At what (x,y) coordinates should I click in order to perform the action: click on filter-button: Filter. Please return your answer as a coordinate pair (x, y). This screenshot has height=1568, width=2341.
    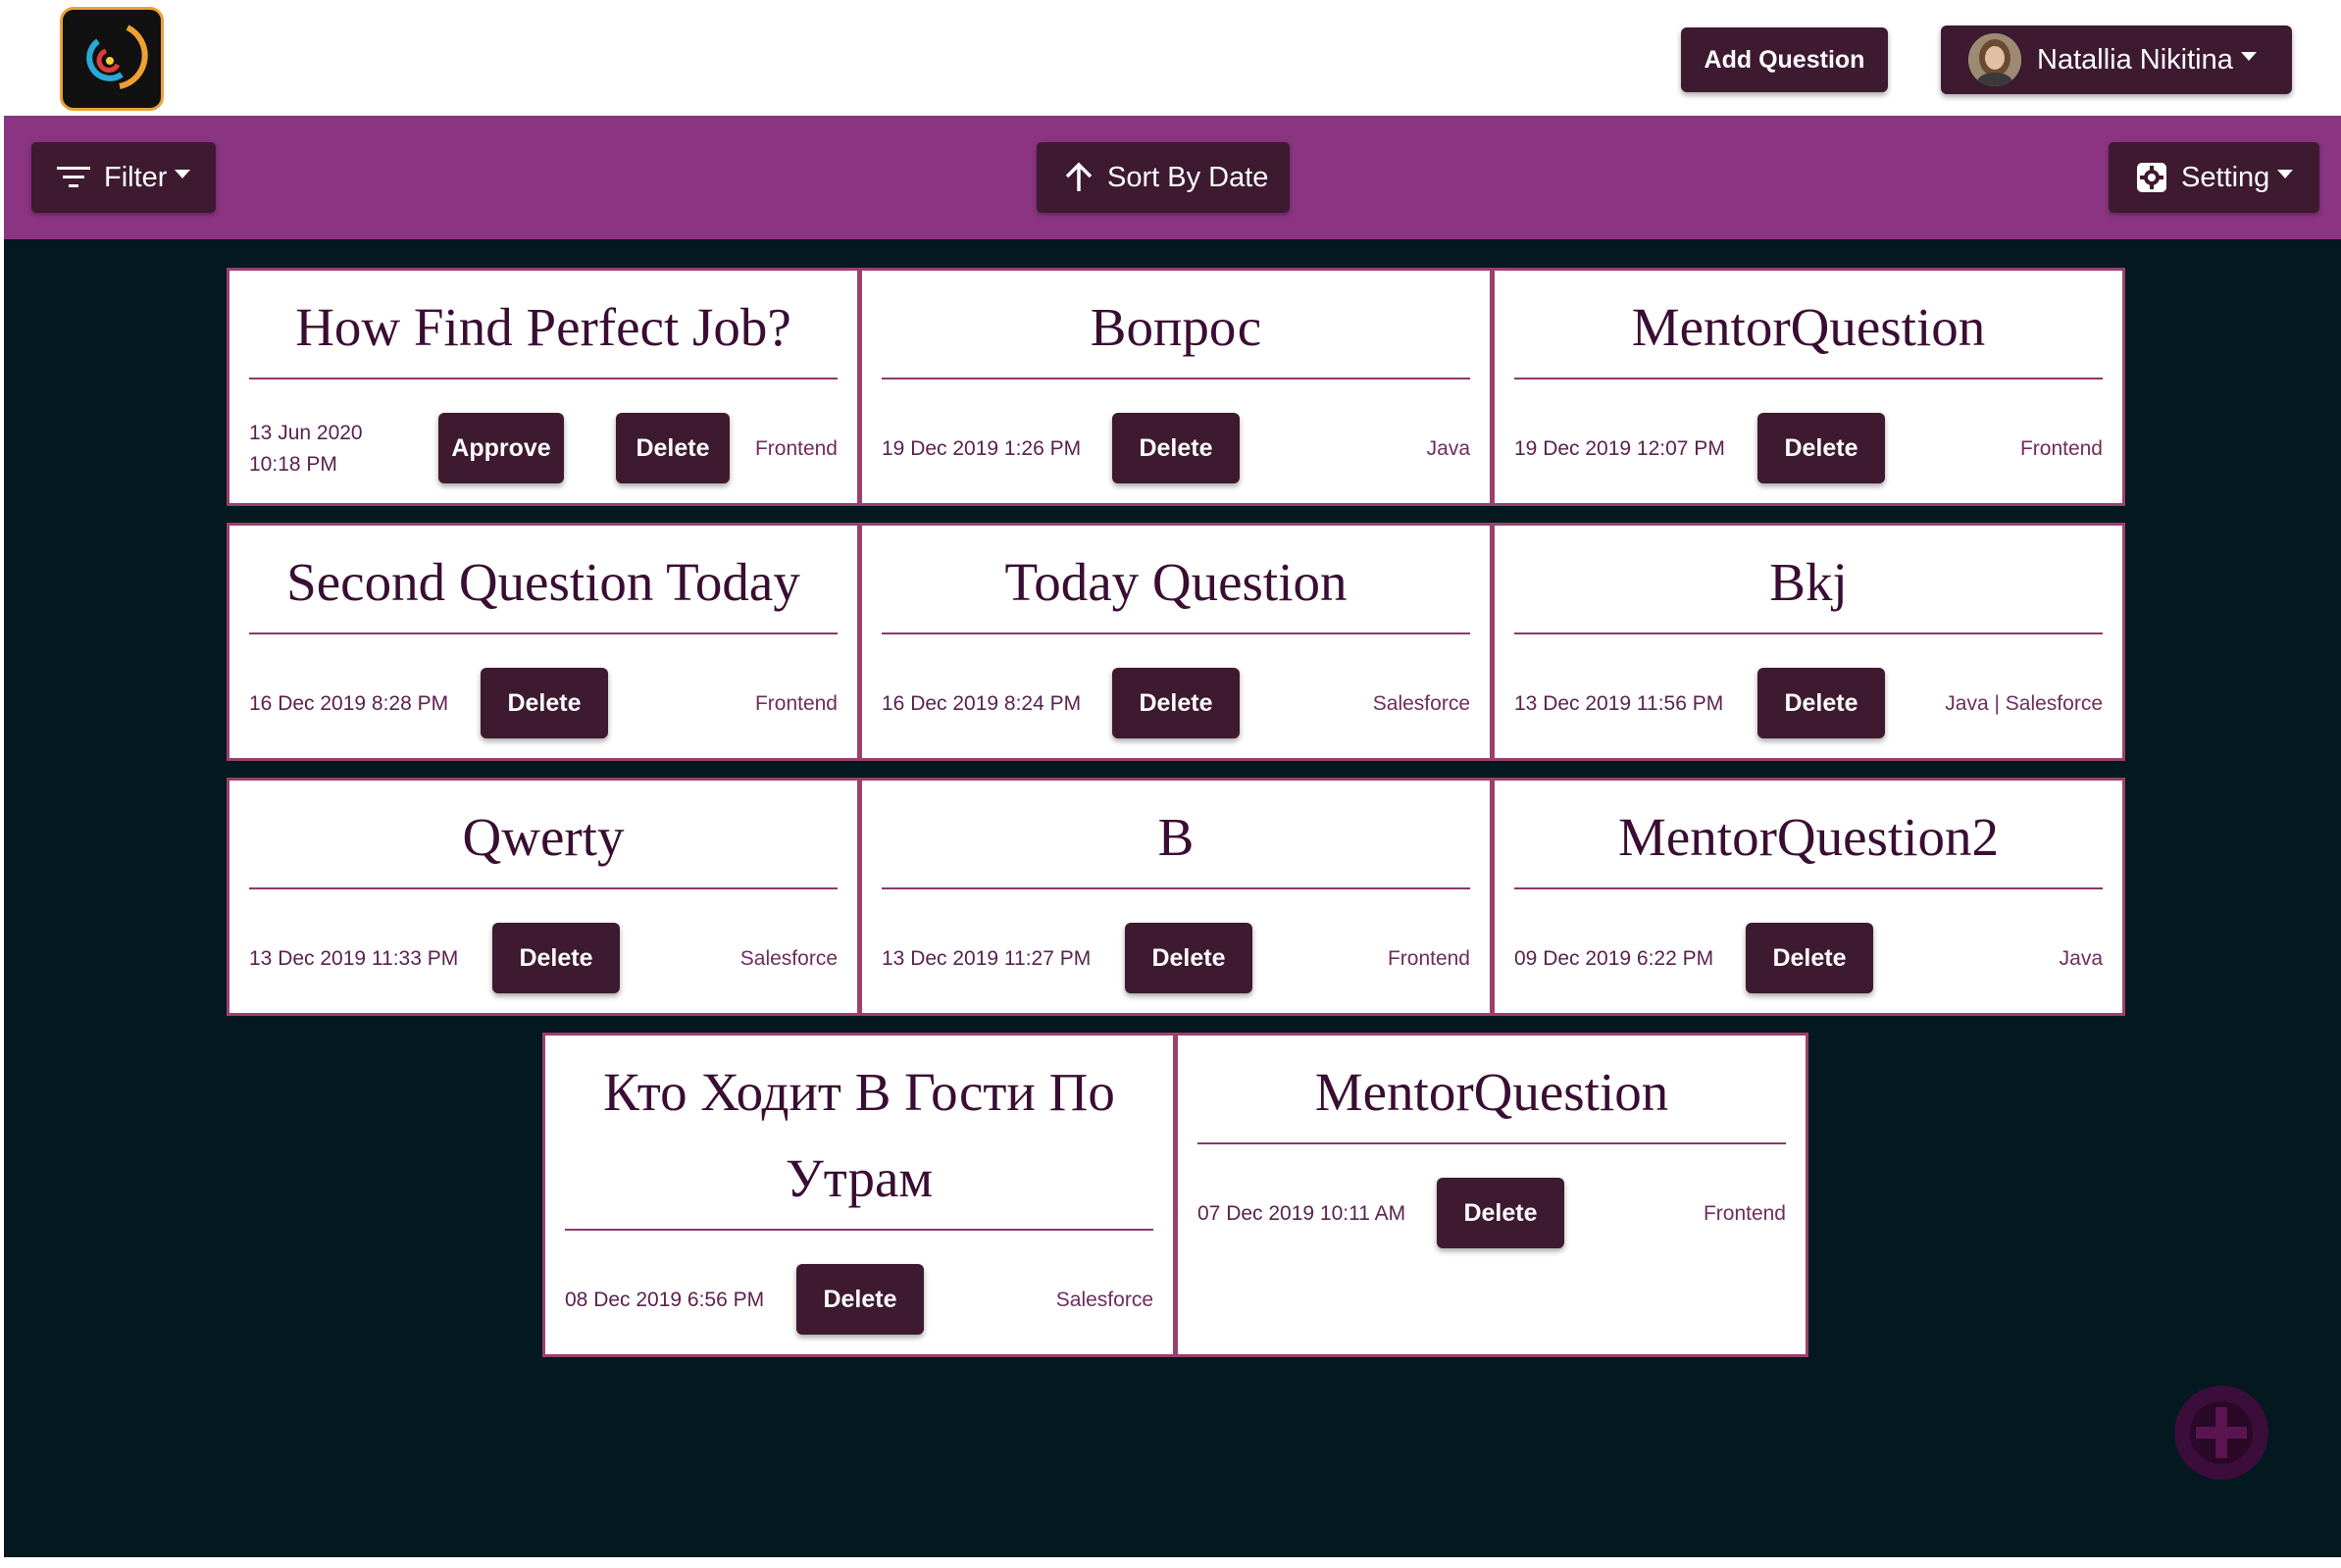
    Looking at the image, I should click on (124, 177).